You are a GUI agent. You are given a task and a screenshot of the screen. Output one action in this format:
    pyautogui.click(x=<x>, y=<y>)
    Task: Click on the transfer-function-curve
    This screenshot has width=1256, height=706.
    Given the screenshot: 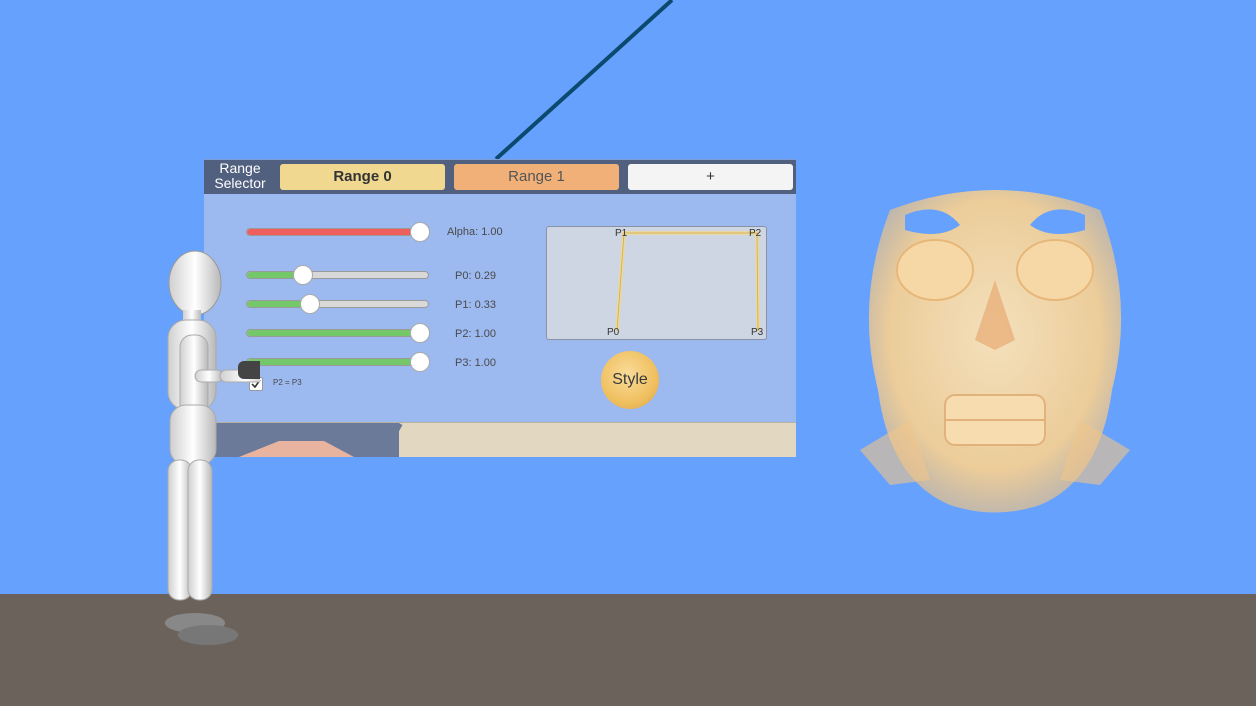 What is the action you would take?
    pyautogui.click(x=687, y=281)
    